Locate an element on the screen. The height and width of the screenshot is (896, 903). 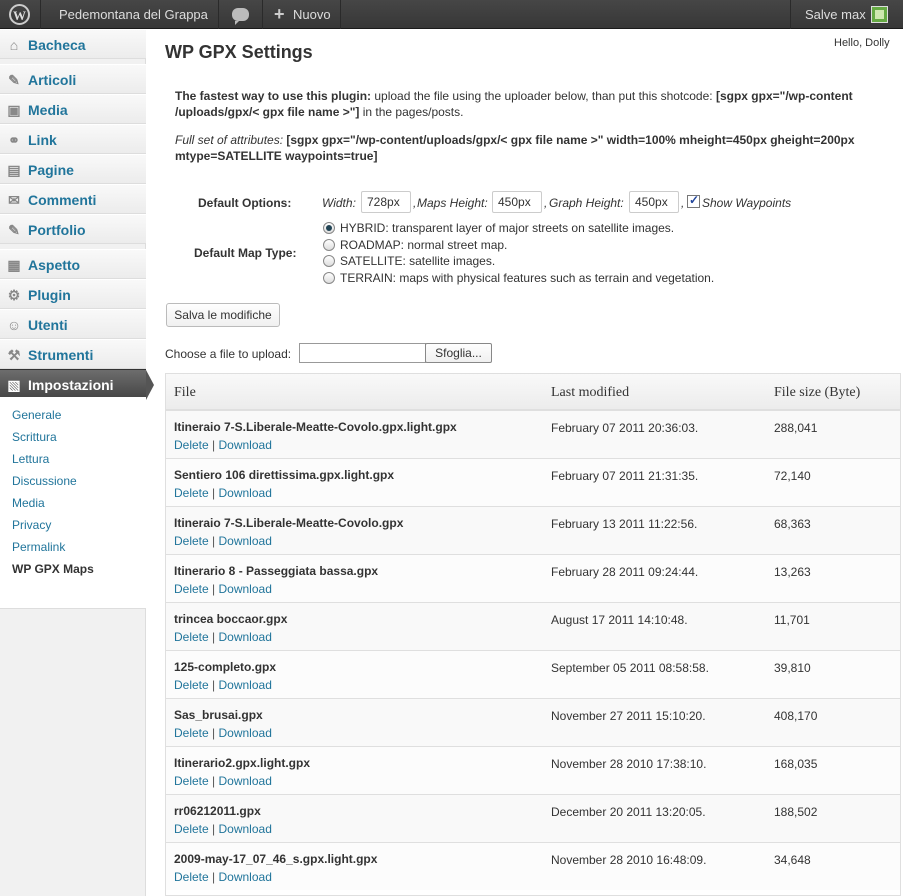
file-size: 168,035 is located at coordinates (796, 764).